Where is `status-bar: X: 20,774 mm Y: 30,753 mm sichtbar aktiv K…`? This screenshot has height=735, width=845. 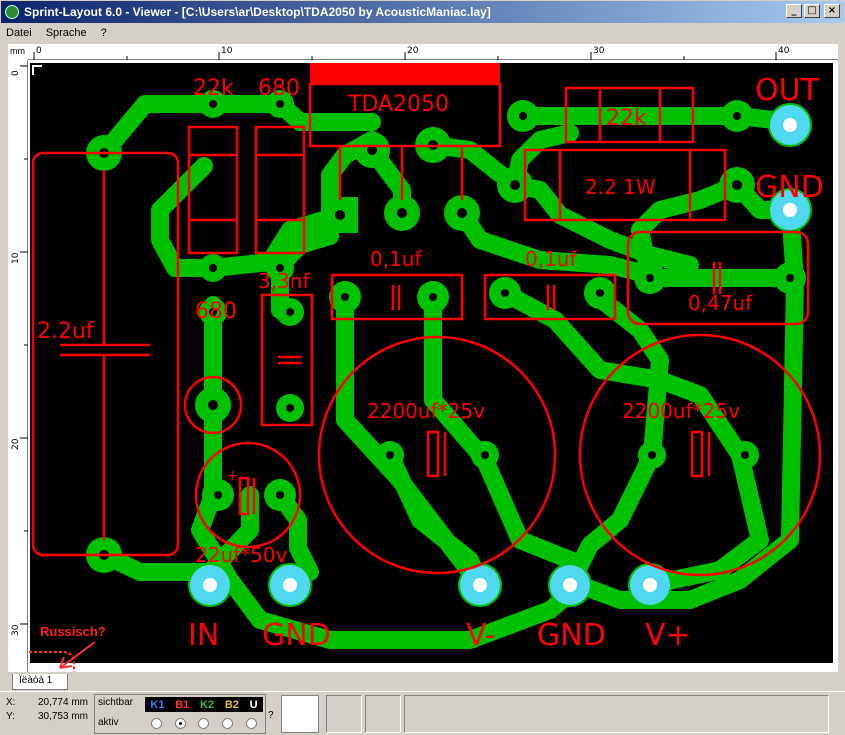
status-bar: X: 20,774 mm Y: 30,753 mm sichtbar aktiv K… is located at coordinates (422, 713).